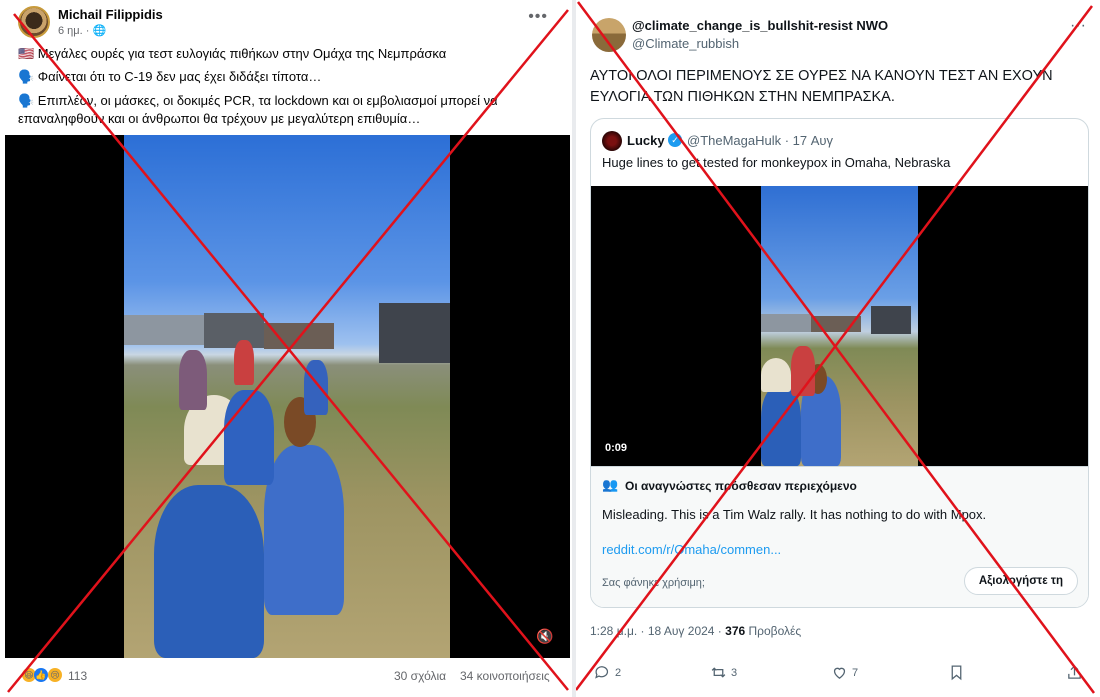 The image size is (1100, 697). Describe the element at coordinates (99, 31) in the screenshot. I see `globe-icon: 🌐` at that location.